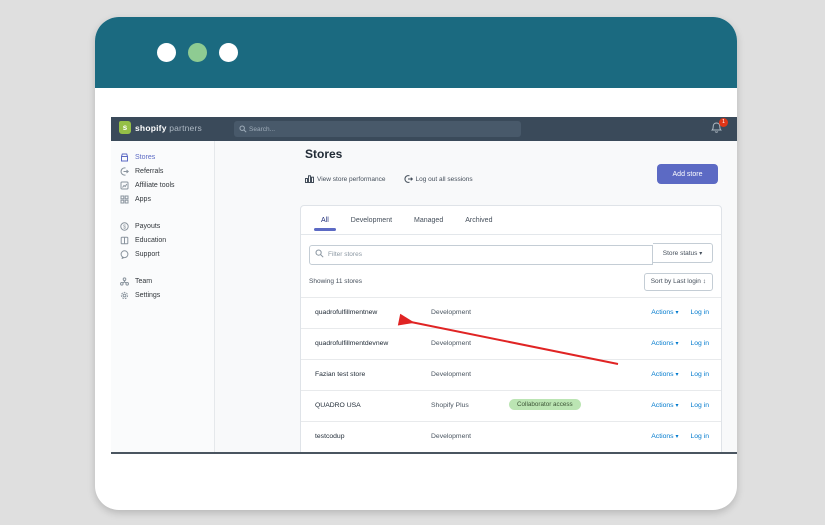  Describe the element at coordinates (124, 240) in the screenshot. I see `education-icon` at that location.